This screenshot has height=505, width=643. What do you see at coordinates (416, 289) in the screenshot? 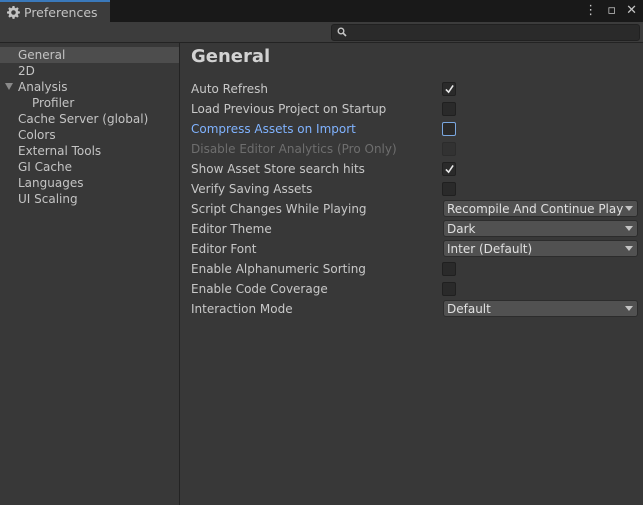
I see `setting-row-code-coverage: Enable Code Coverage` at bounding box center [416, 289].